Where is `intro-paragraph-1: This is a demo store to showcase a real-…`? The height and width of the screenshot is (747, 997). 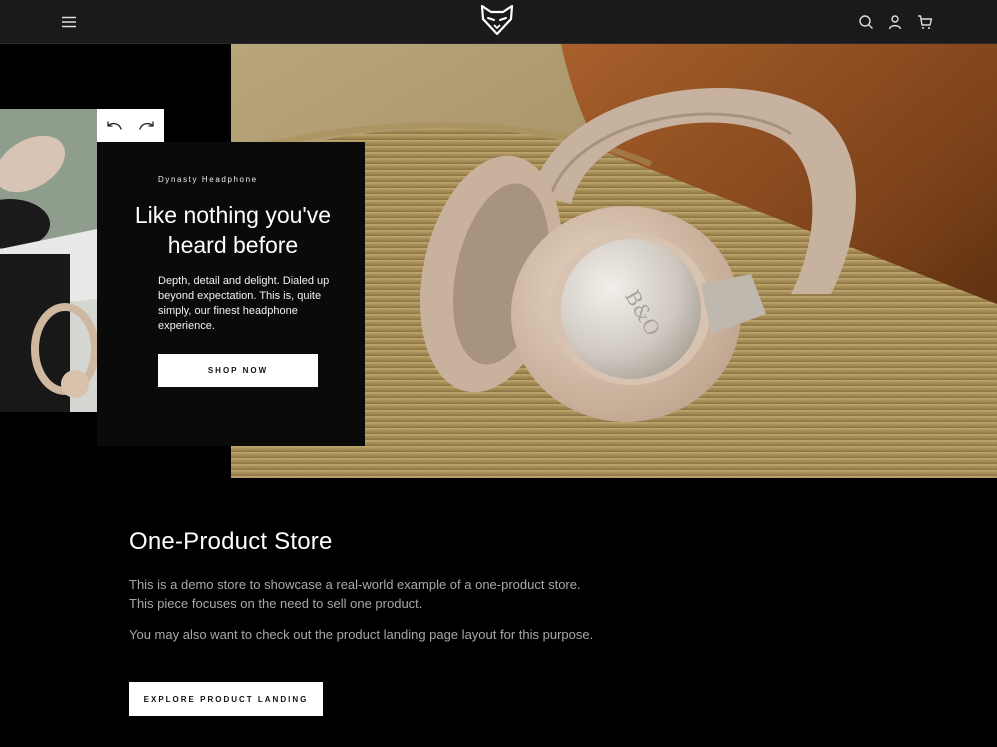
intro-paragraph-1: This is a demo store to showcase a real-… is located at coordinates (355, 594).